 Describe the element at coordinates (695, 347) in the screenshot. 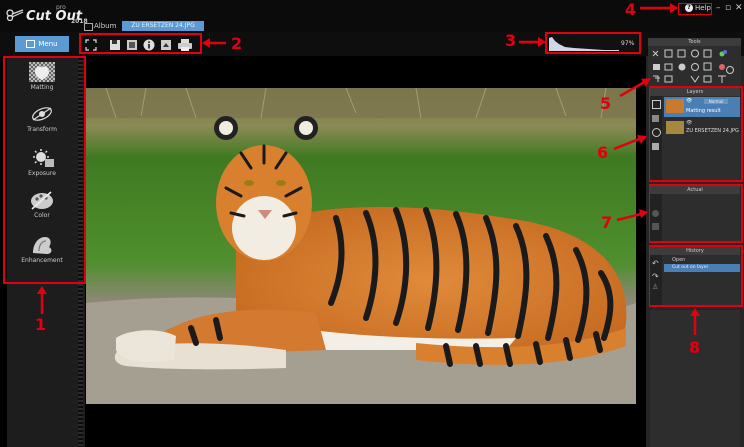

I see `annotation-label-8: 8` at that location.